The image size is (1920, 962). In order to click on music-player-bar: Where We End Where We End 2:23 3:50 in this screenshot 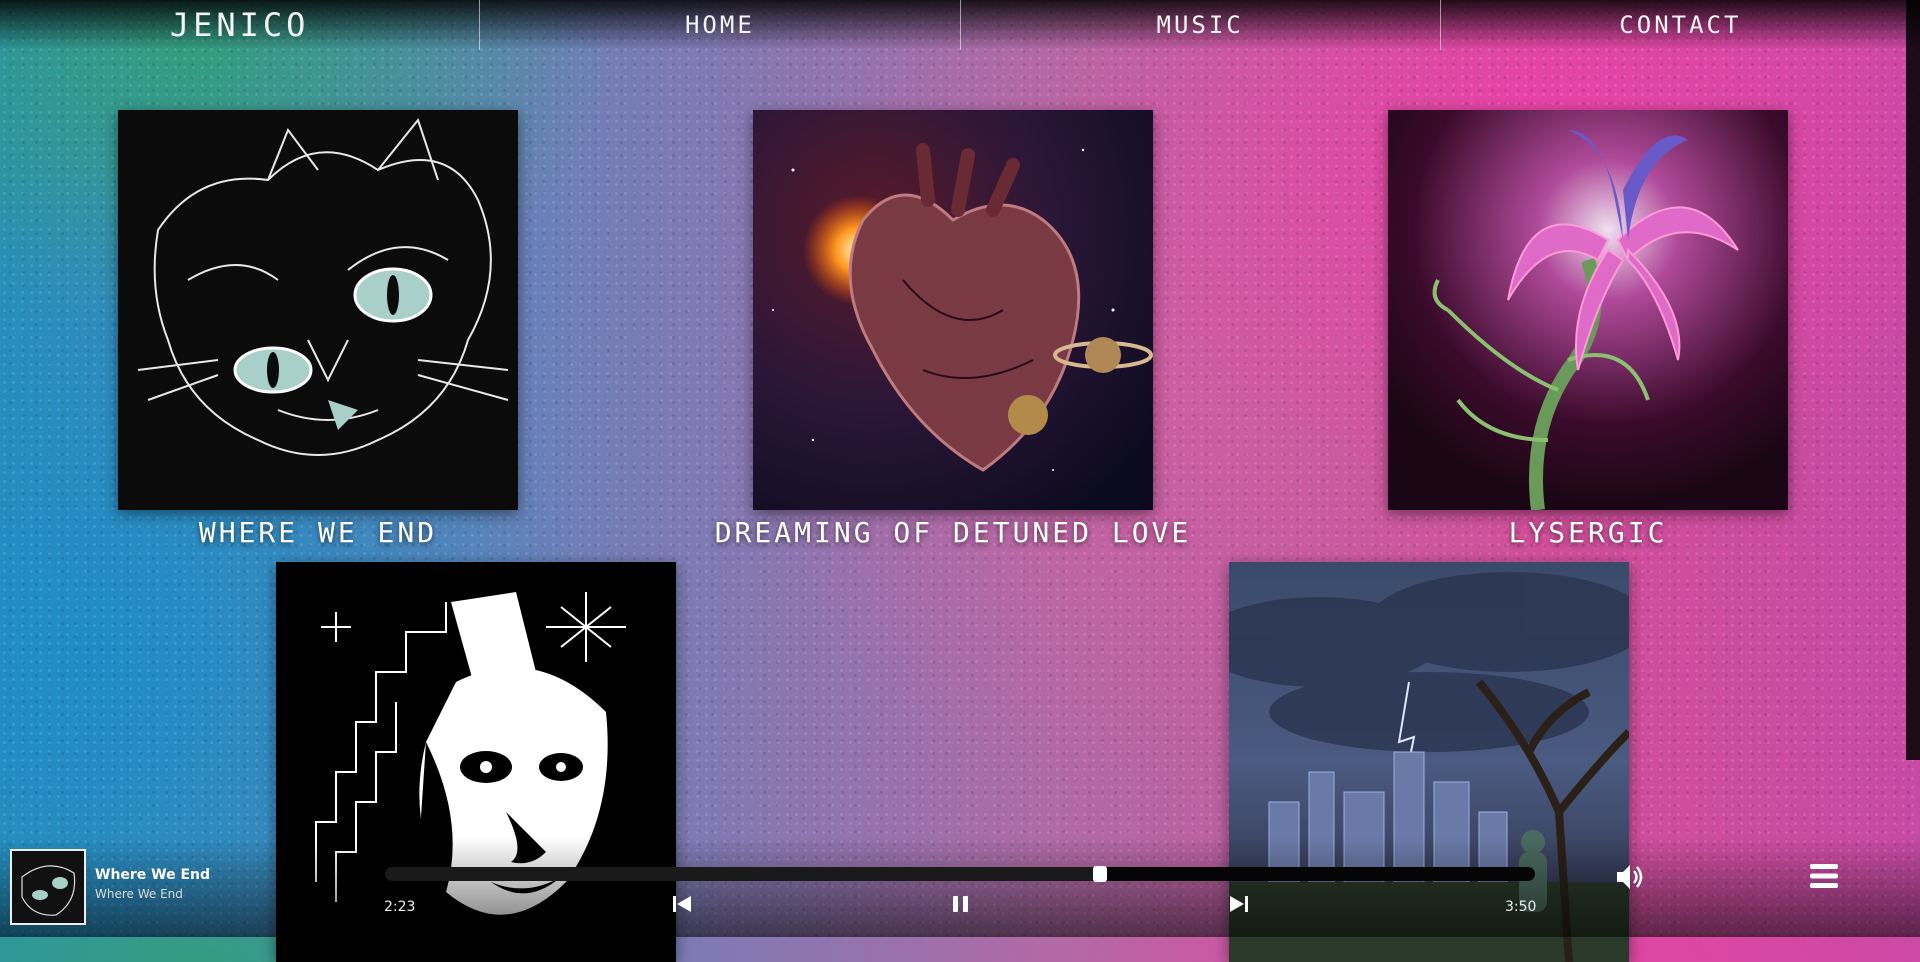, I will do `click(960, 887)`.